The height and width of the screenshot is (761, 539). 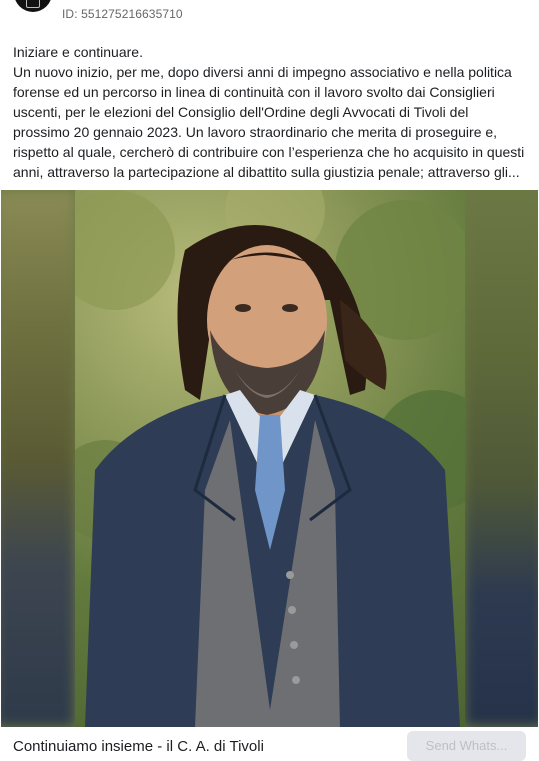 What do you see at coordinates (38, 458) in the screenshot?
I see `media-blur-left` at bounding box center [38, 458].